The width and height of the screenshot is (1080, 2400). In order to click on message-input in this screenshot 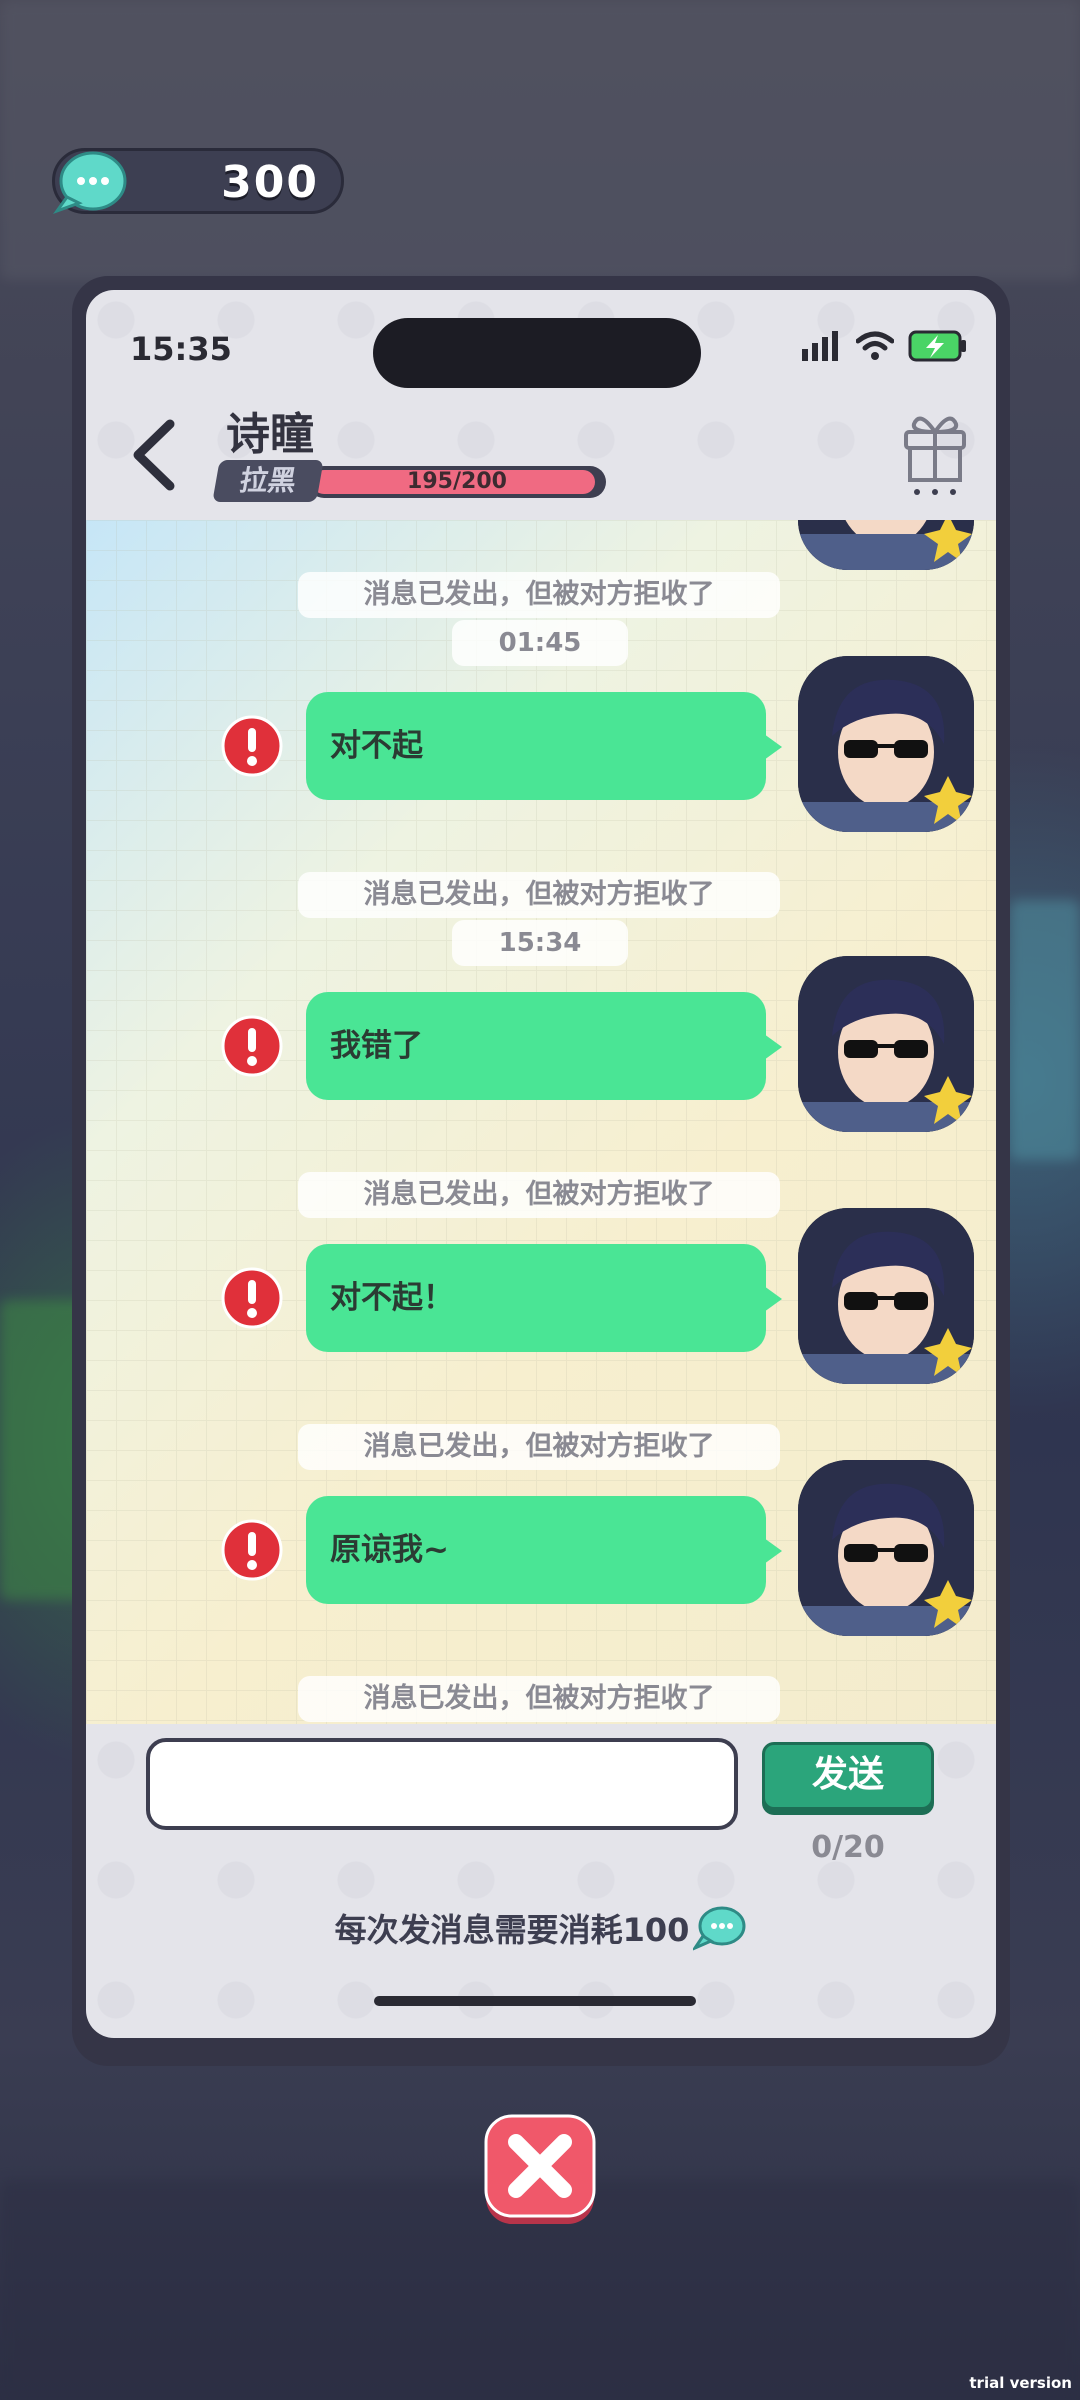, I will do `click(442, 1784)`.